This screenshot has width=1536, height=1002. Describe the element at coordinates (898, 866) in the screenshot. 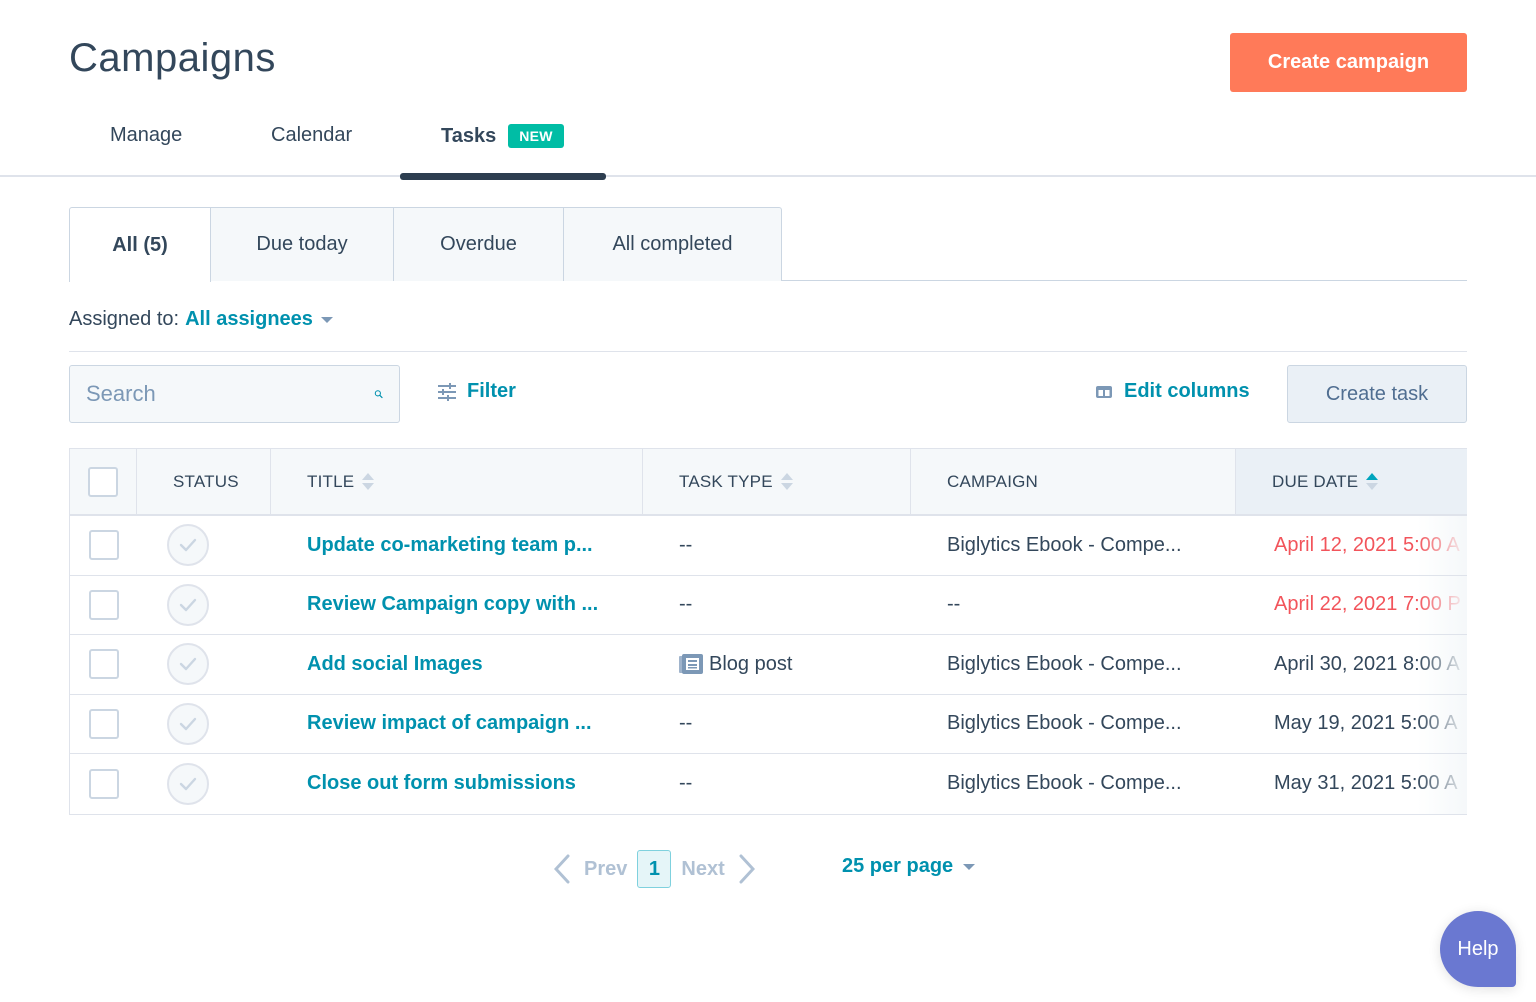

I see `per-page-label: 25 per page` at that location.